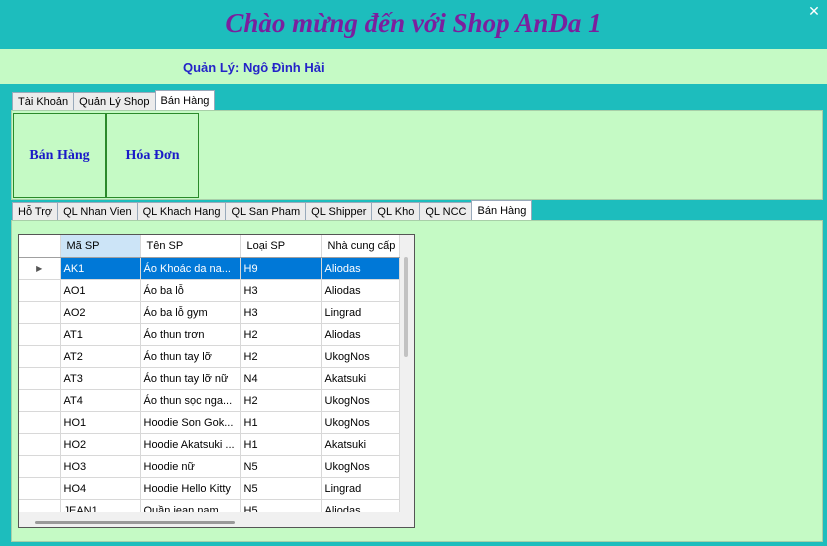 The width and height of the screenshot is (827, 546). What do you see at coordinates (59, 155) in the screenshot?
I see `sell-button: Bán Hàng` at bounding box center [59, 155].